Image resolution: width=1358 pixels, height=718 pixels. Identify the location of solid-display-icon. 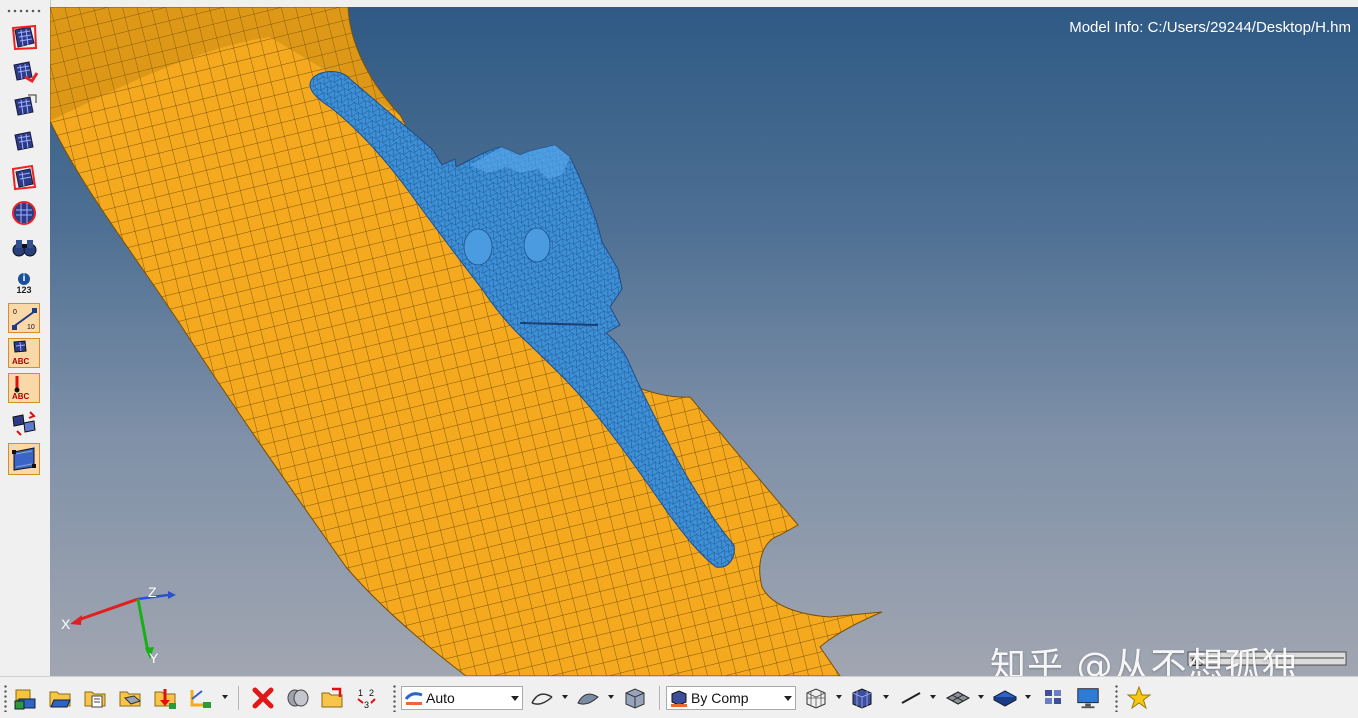
(635, 698).